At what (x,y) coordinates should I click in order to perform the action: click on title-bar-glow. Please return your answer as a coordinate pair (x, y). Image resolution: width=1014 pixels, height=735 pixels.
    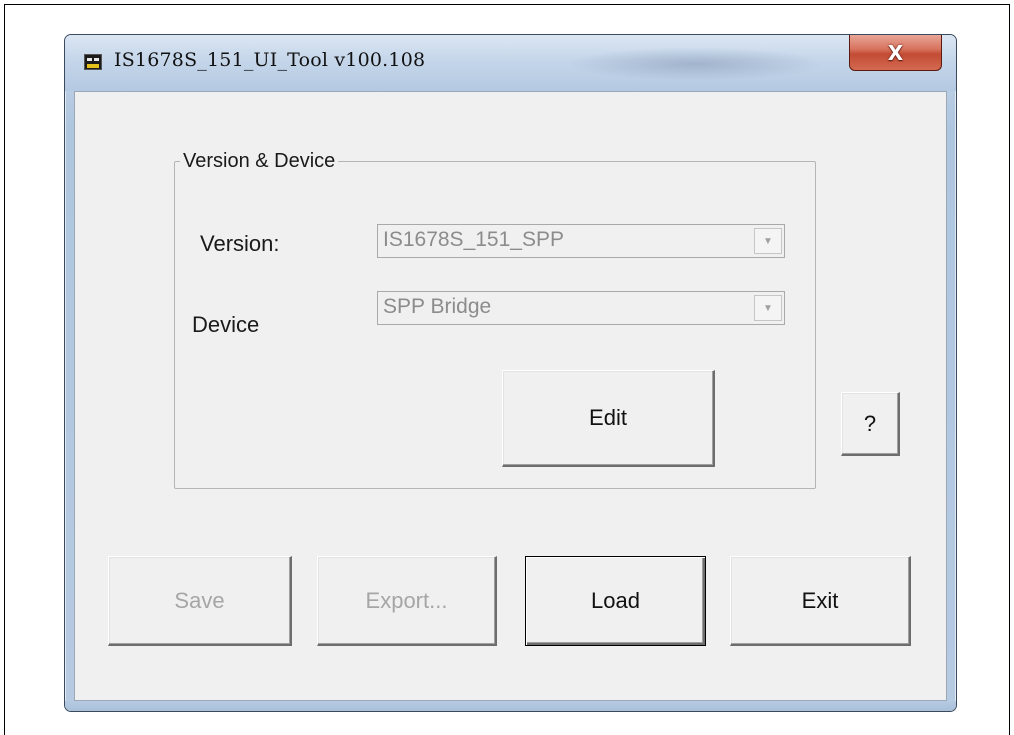
    Looking at the image, I should click on (695, 64).